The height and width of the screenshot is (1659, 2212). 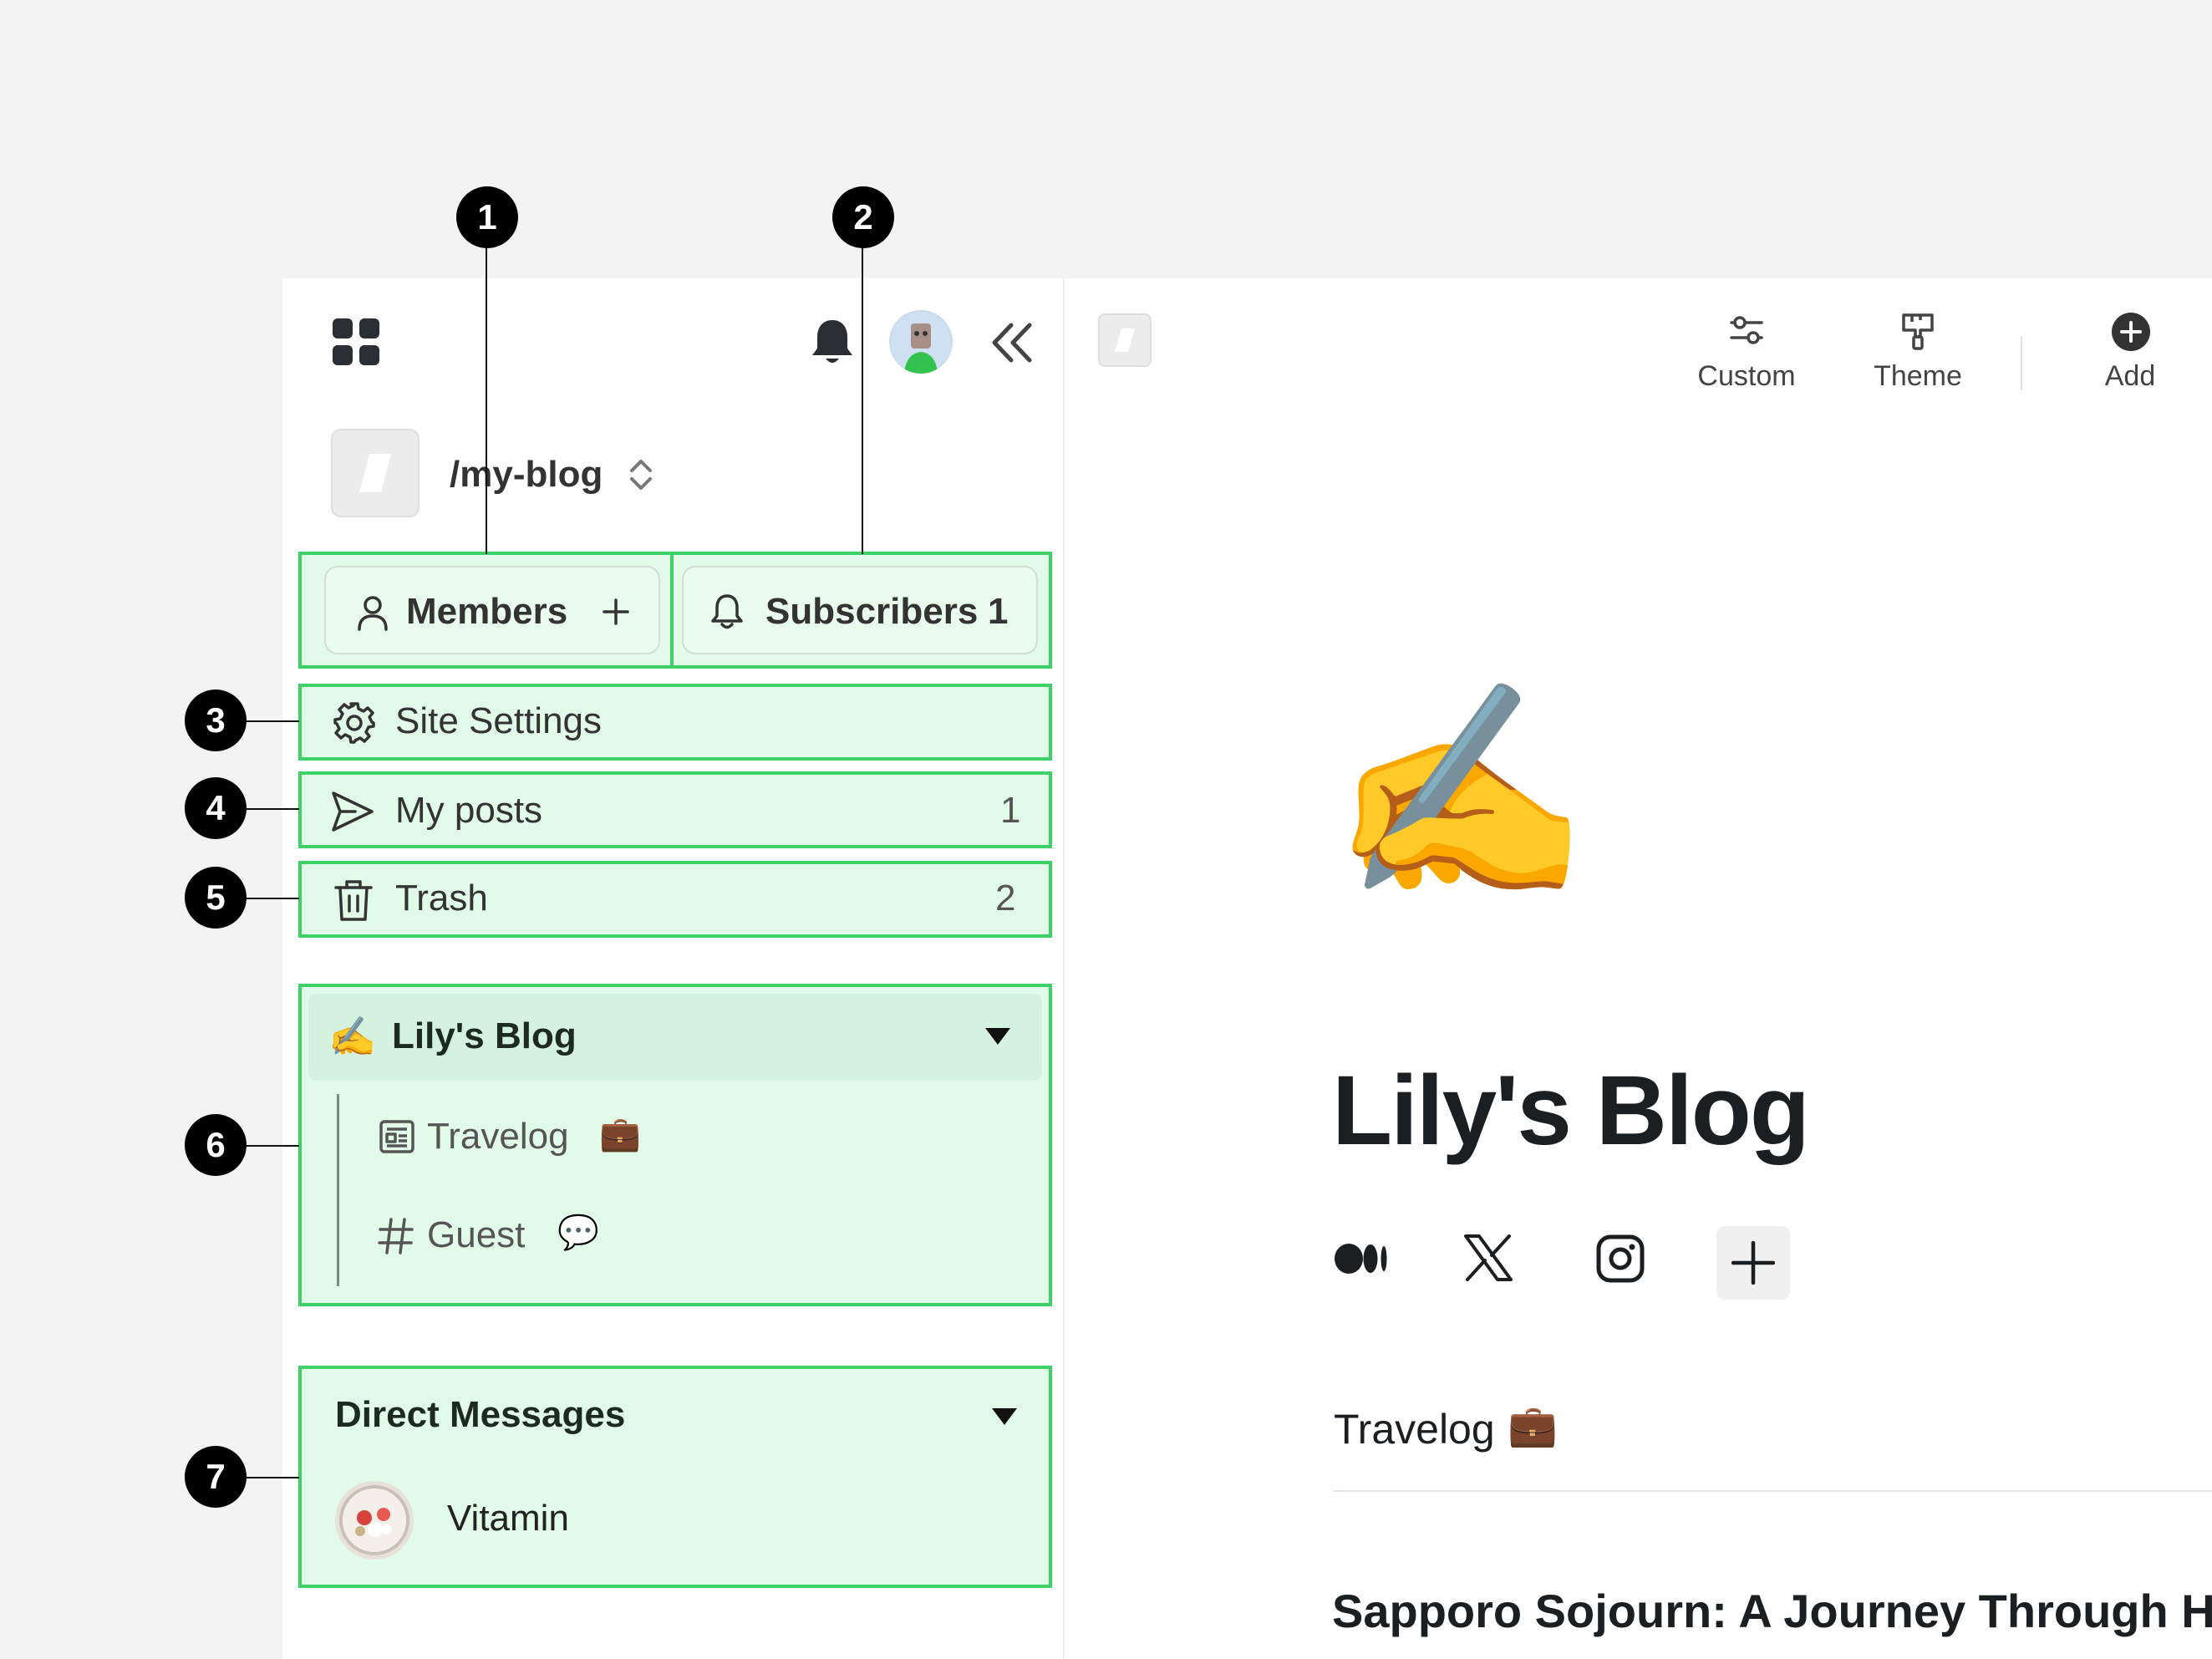 I want to click on blog-path: /my-blog, so click(x=526, y=475).